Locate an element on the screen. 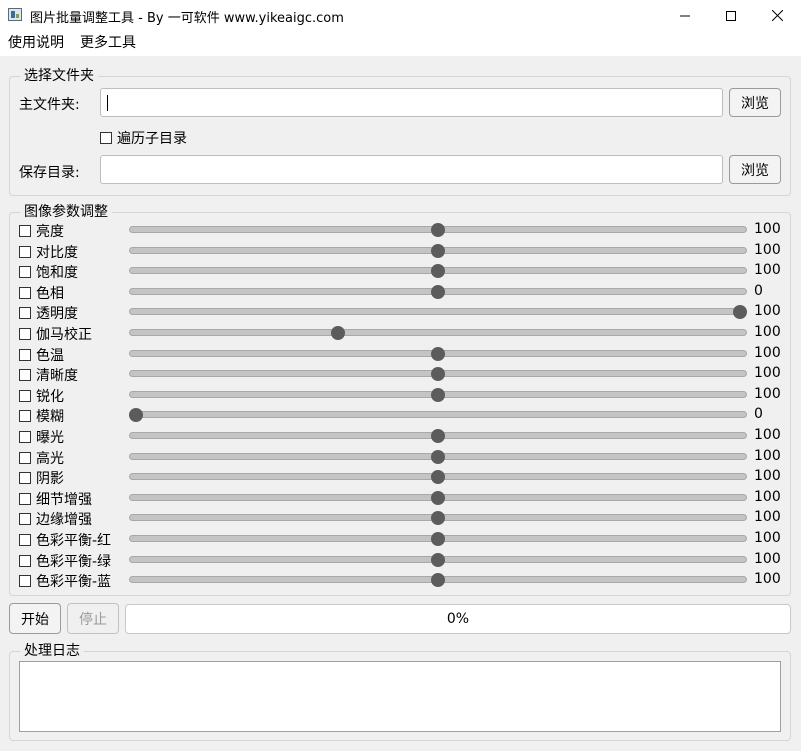  slider-checkbox-row: 阴影 is located at coordinates (41, 478).